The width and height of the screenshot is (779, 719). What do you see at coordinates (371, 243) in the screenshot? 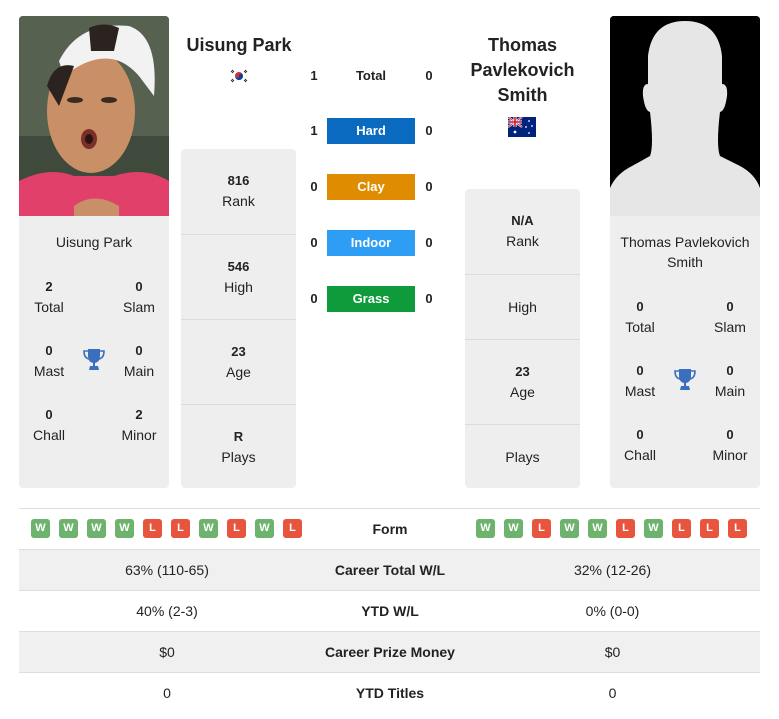
I see `surface-badge-indoor: Indoor` at bounding box center [371, 243].